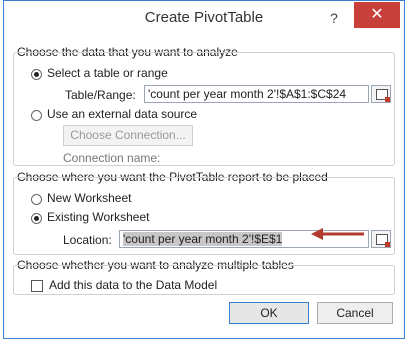 The width and height of the screenshot is (410, 344). What do you see at coordinates (381, 94) in the screenshot?
I see `range-select-icon` at bounding box center [381, 94].